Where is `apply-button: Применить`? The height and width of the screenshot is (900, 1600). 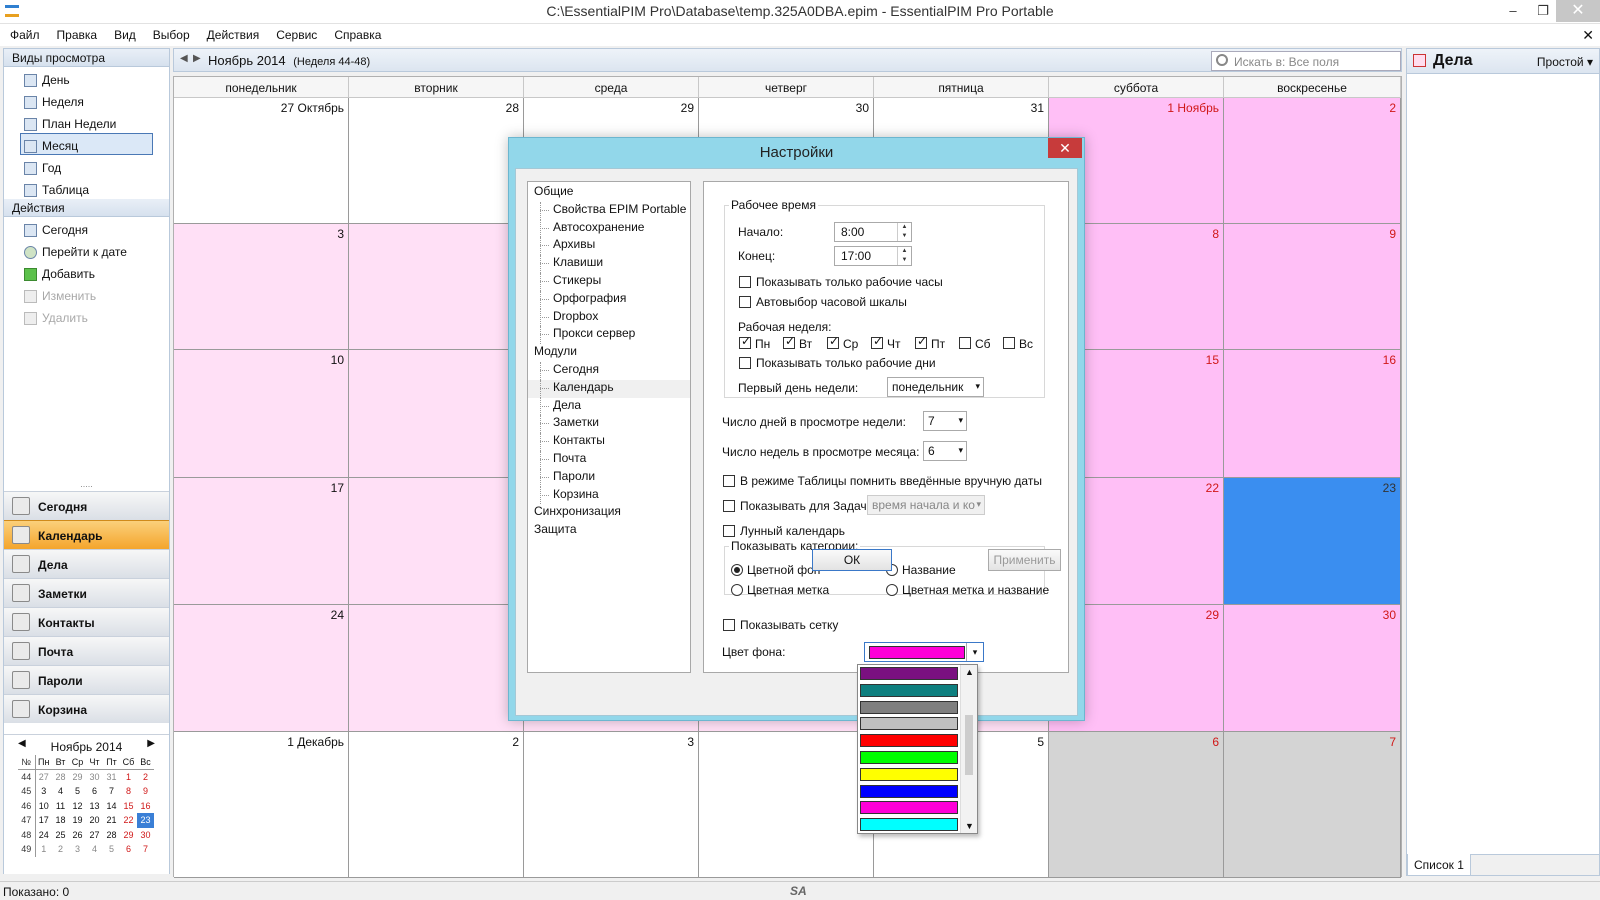
apply-button: Применить is located at coordinates (1024, 560).